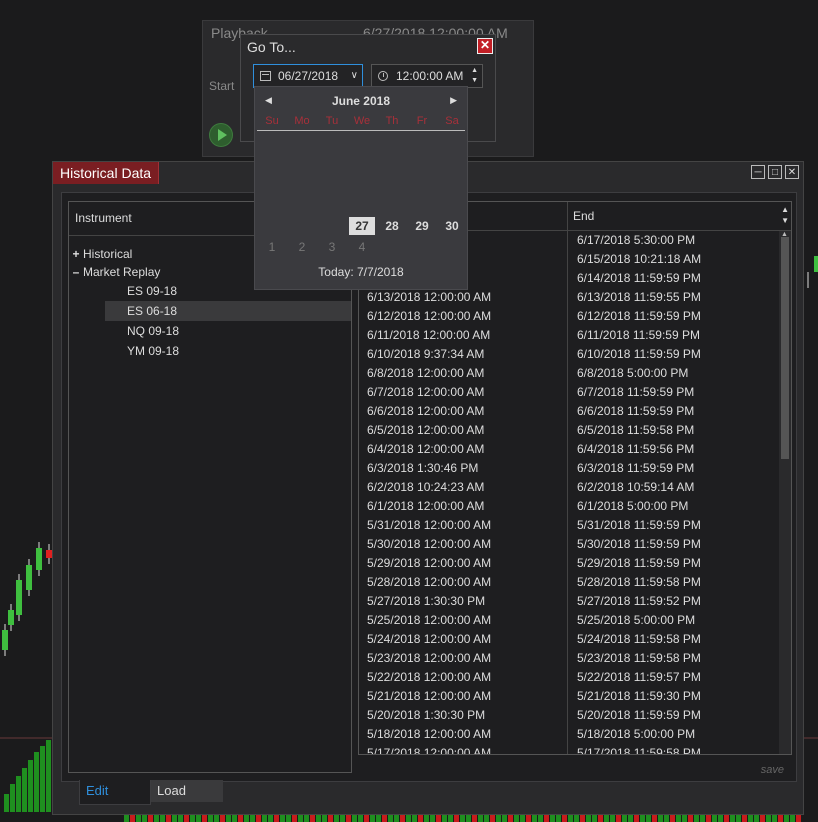 This screenshot has width=818, height=822. Describe the element at coordinates (429, 750) in the screenshot. I see `cell-start: 5/17/2018 12:00:00 AM` at that location.